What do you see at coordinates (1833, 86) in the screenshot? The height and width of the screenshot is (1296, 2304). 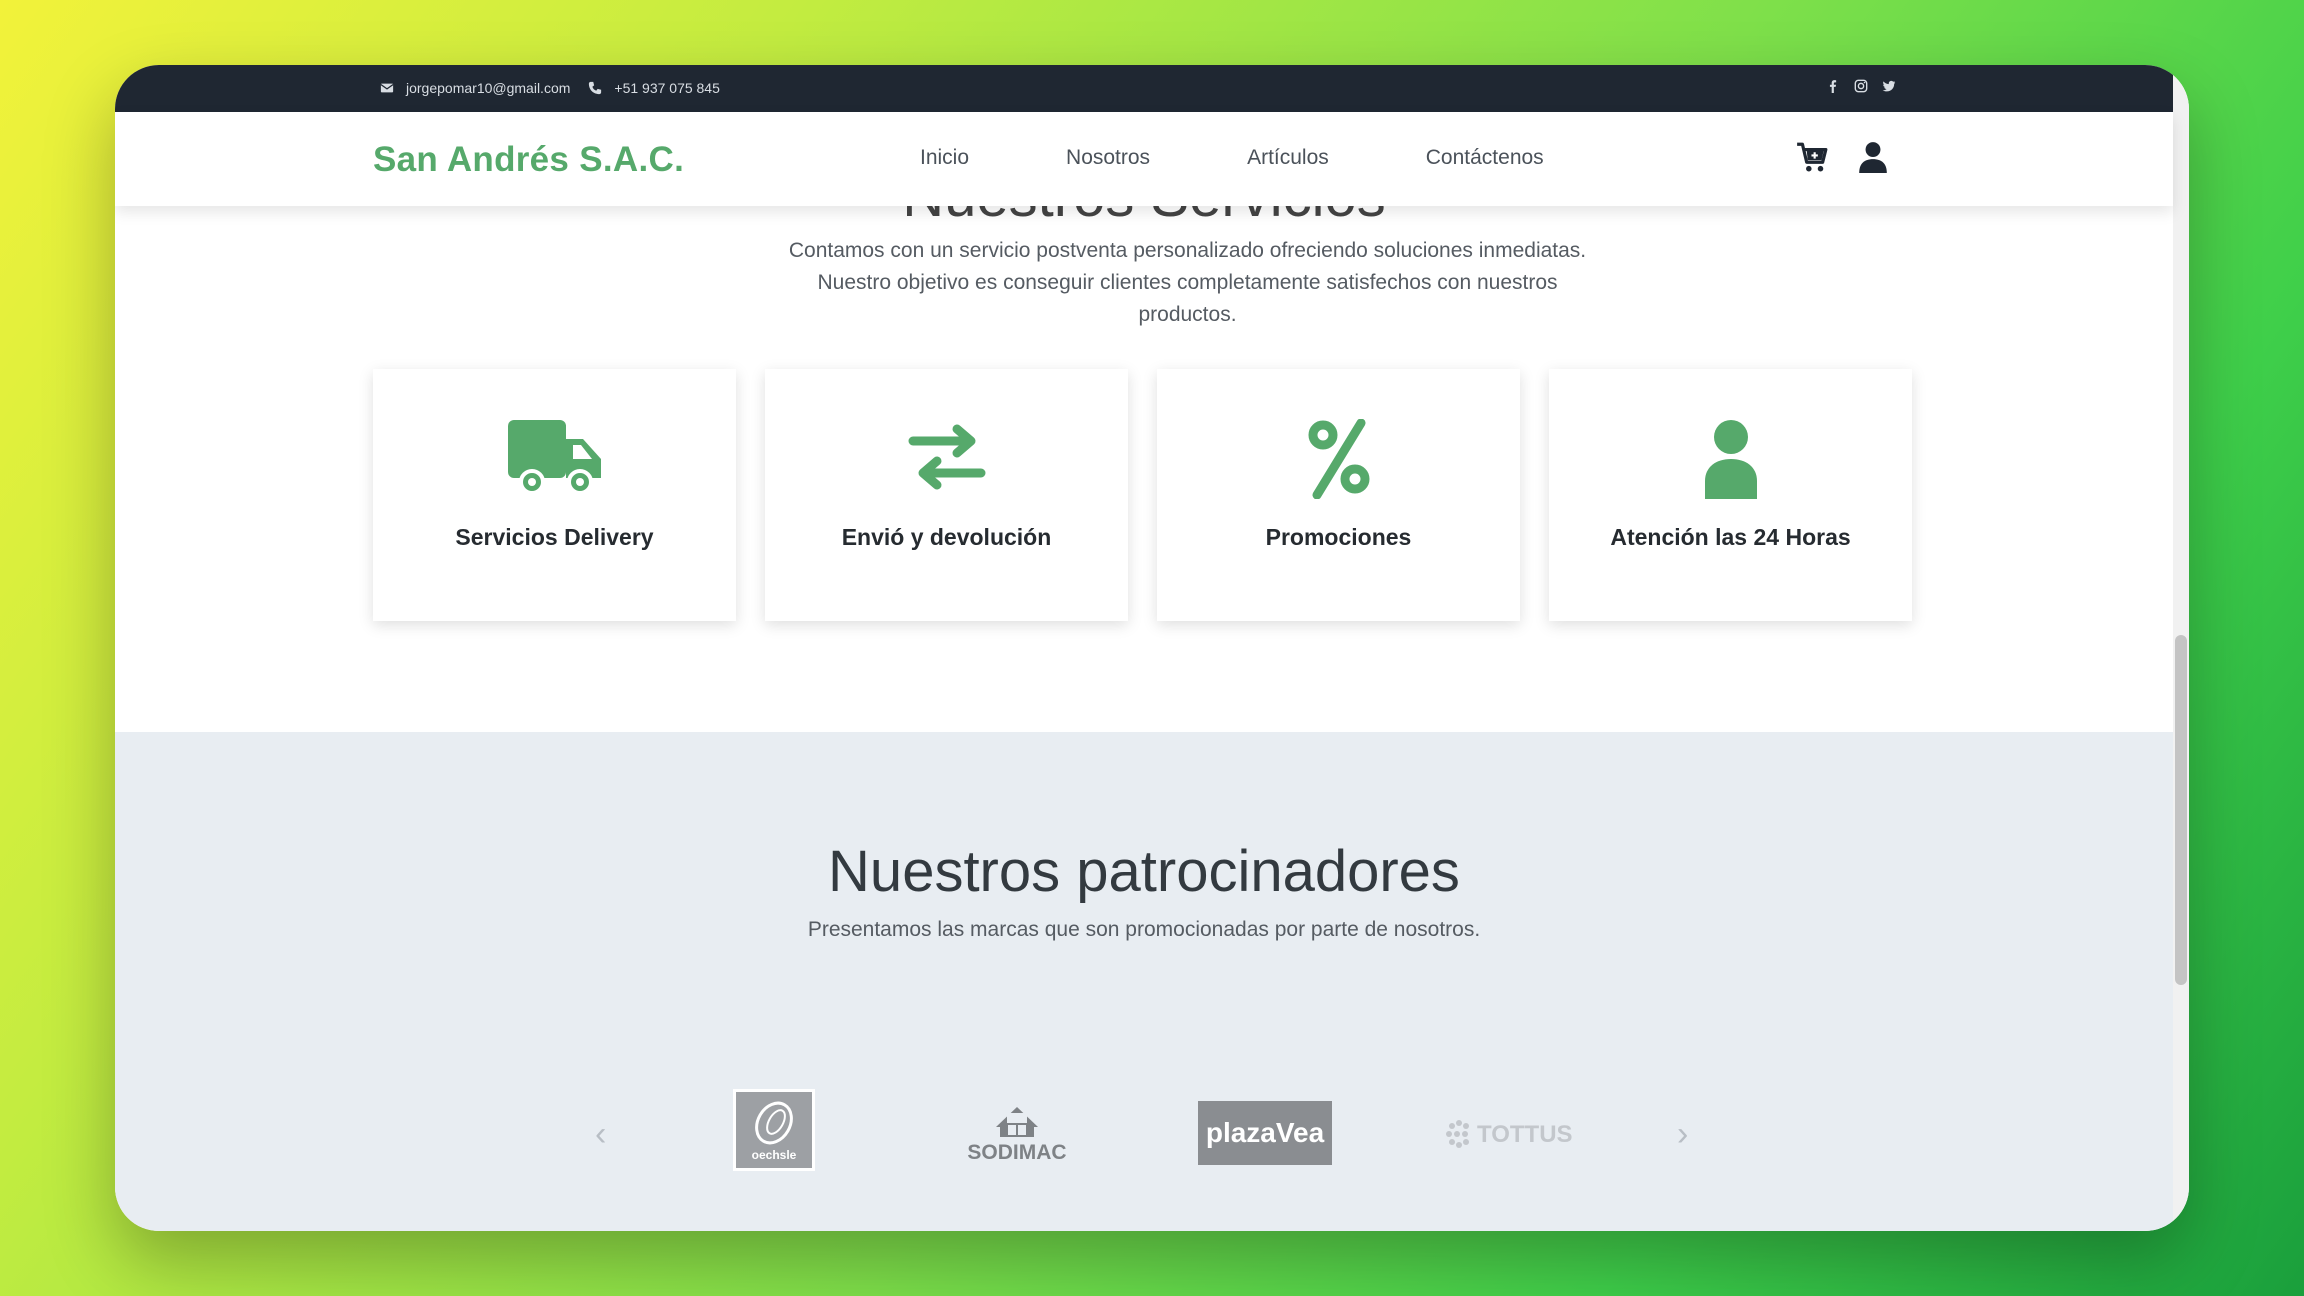 I see `facebook-icon` at bounding box center [1833, 86].